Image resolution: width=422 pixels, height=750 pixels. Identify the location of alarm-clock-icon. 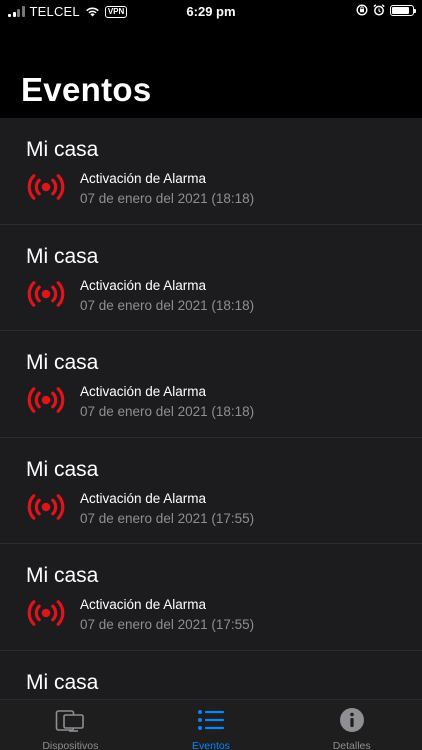
(379, 10).